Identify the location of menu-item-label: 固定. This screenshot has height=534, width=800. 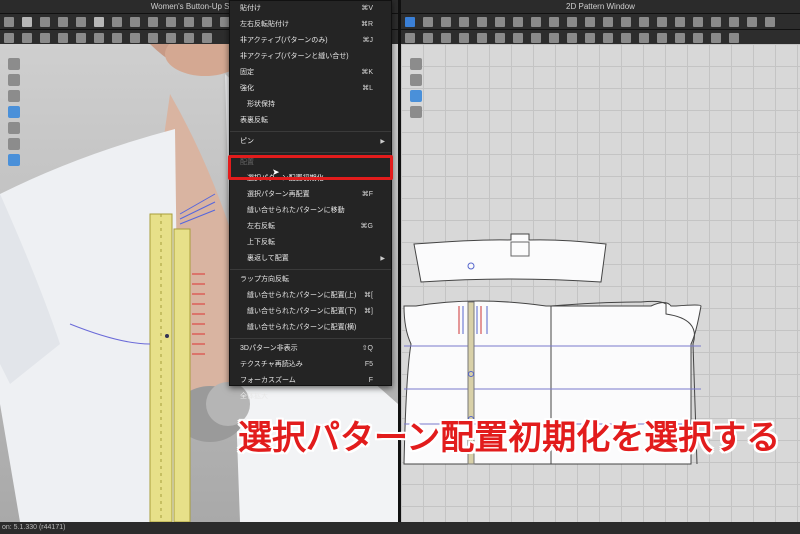
(247, 72).